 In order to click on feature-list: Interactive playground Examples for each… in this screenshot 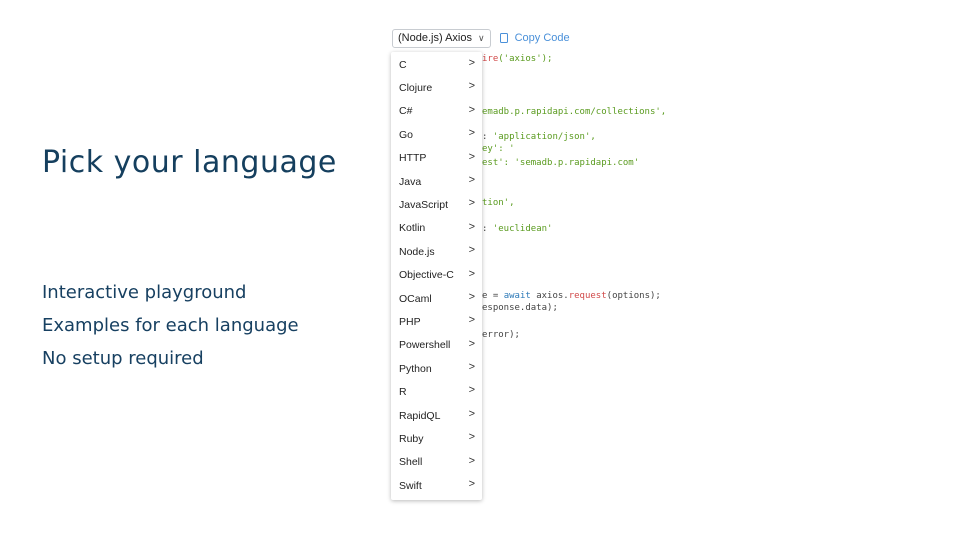, I will do `click(170, 325)`.